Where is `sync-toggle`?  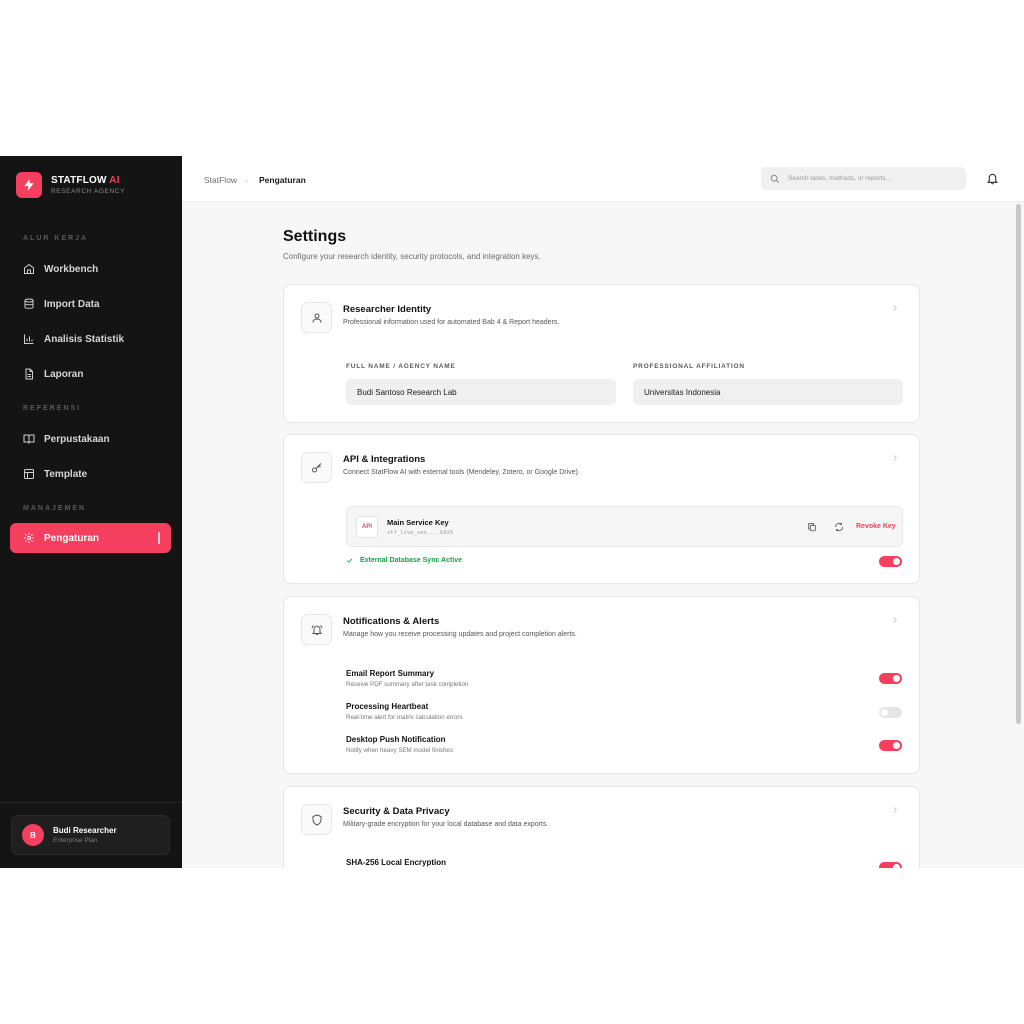
sync-toggle is located at coordinates (890, 561).